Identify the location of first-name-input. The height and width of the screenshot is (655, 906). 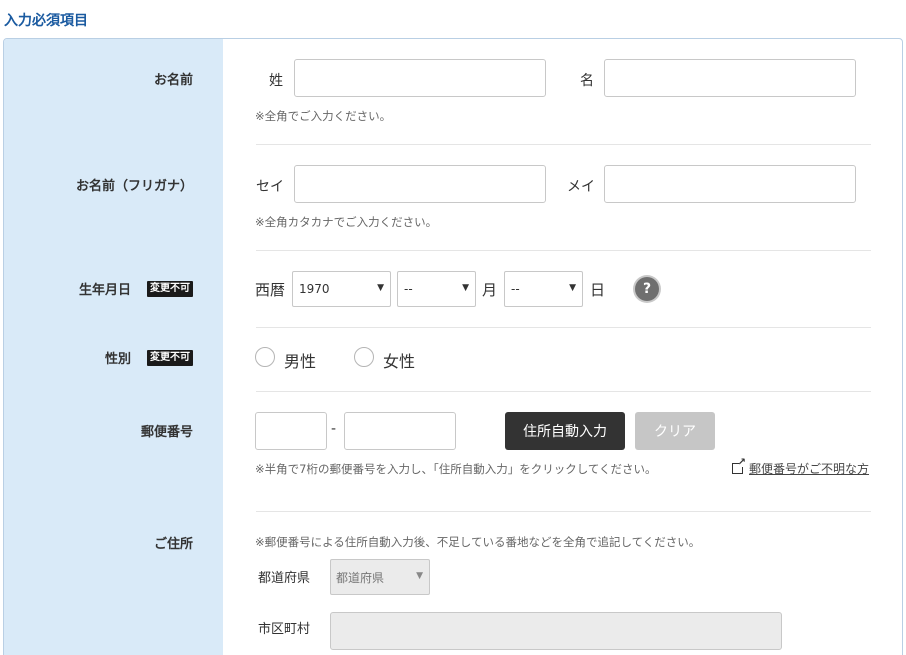
(730, 78).